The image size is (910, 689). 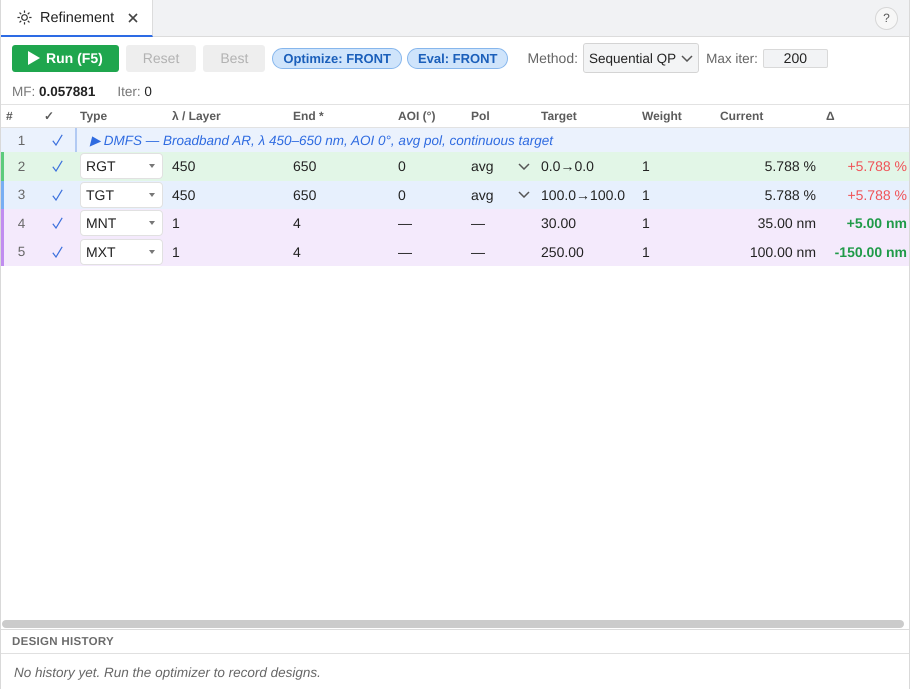 I want to click on table-cell-text: 0.0→0.0, so click(x=567, y=166).